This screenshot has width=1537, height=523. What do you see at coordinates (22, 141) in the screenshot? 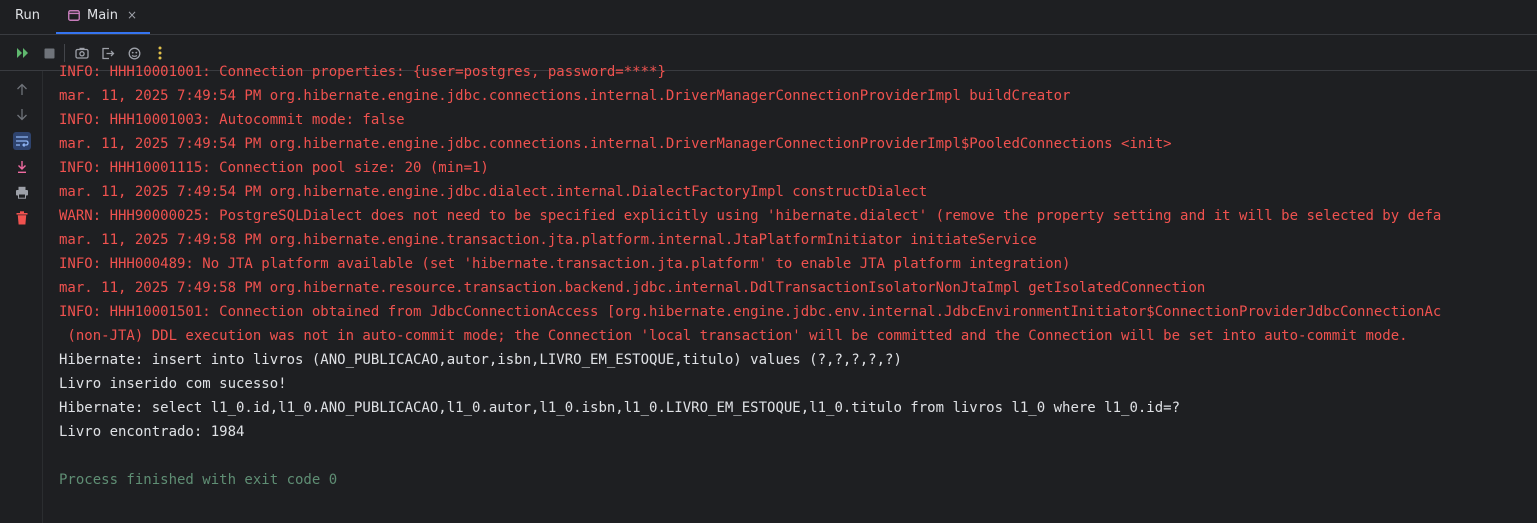
I see `soft-wrap-icon` at bounding box center [22, 141].